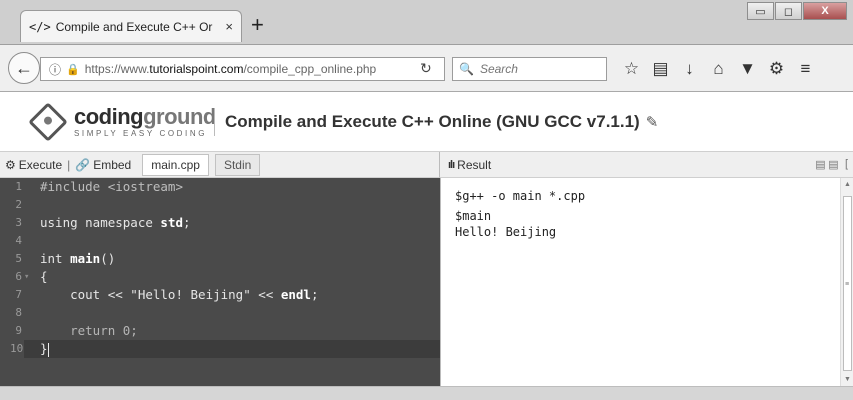 Image resolution: width=853 pixels, height=400 pixels. I want to click on code-line: 10}, so click(225, 349).